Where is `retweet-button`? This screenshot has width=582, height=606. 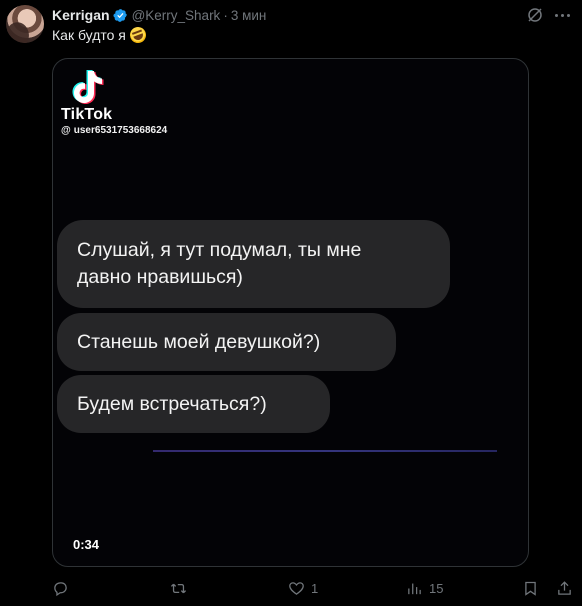
retweet-button is located at coordinates (178, 588).